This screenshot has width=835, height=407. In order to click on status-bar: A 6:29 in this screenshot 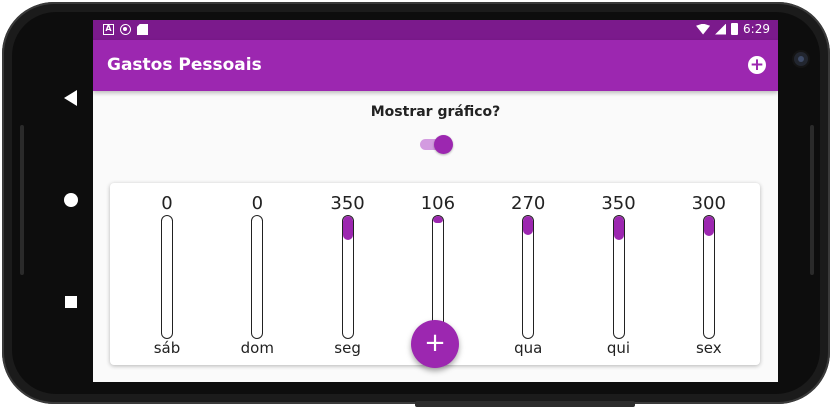, I will do `click(435, 30)`.